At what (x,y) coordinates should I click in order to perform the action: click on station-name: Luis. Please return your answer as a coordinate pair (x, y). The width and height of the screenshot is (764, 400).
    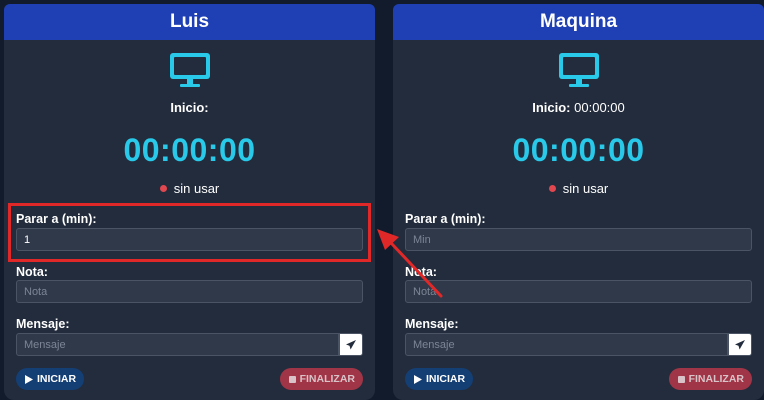
    Looking at the image, I should click on (189, 21).